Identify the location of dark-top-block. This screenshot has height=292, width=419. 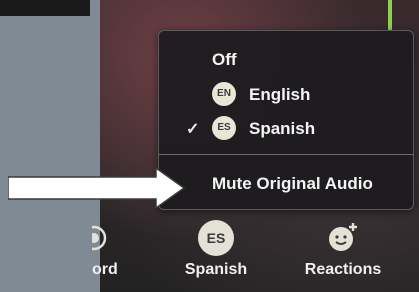
(45, 8).